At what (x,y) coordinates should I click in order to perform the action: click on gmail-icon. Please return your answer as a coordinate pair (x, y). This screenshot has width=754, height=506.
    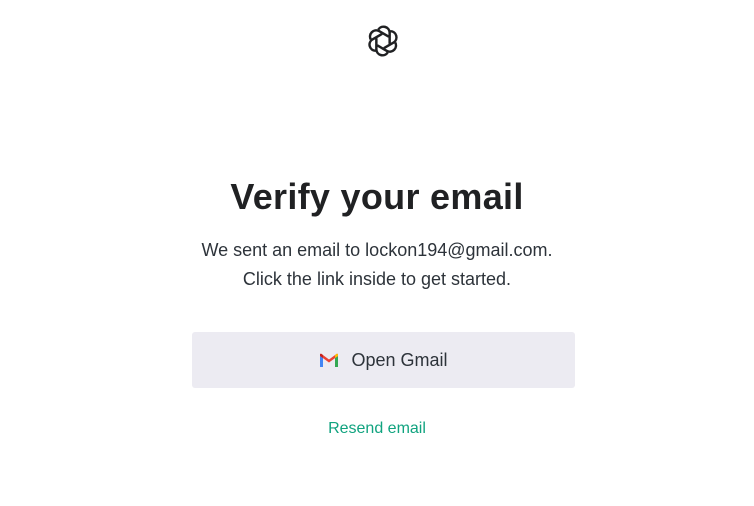
    Looking at the image, I should click on (329, 360).